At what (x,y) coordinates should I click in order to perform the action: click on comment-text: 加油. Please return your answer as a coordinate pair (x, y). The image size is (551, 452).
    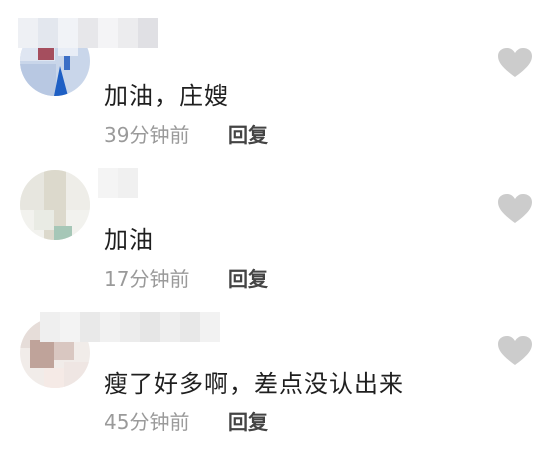
    Looking at the image, I should click on (129, 240).